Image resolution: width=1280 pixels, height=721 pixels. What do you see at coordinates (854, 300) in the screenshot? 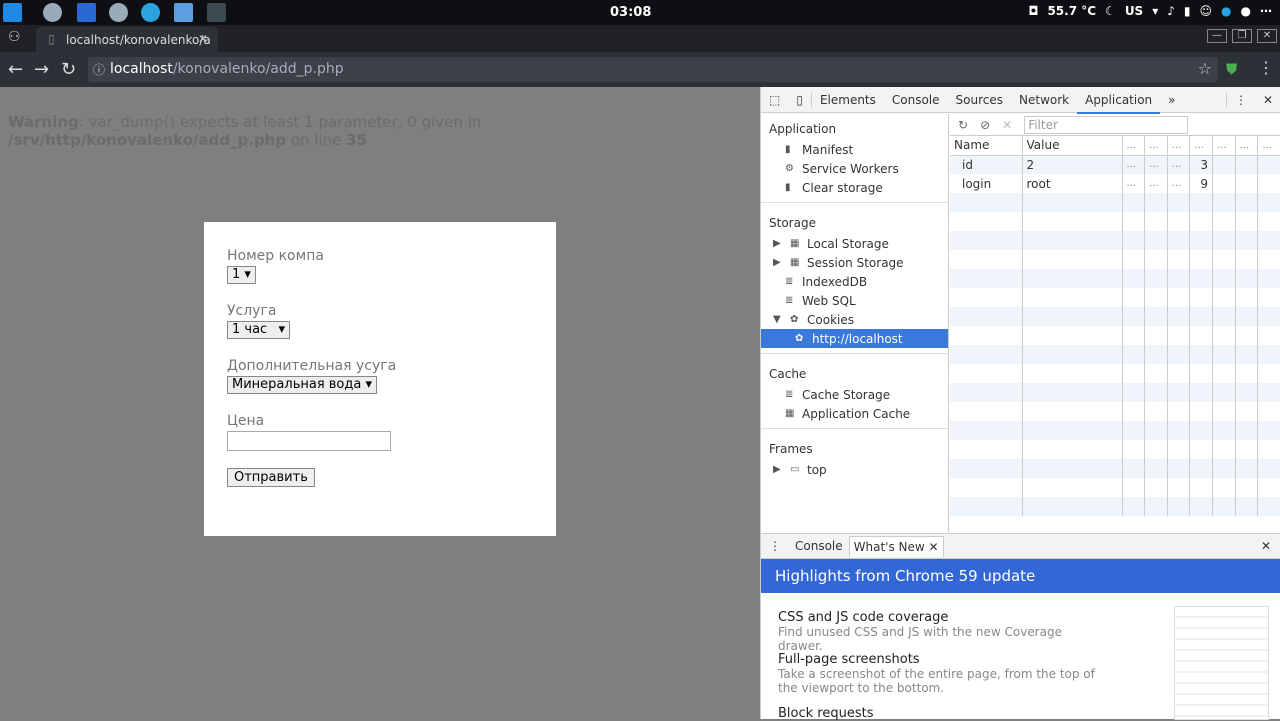
I see `sidebar-item-web-sql: ≣ Web SQL` at bounding box center [854, 300].